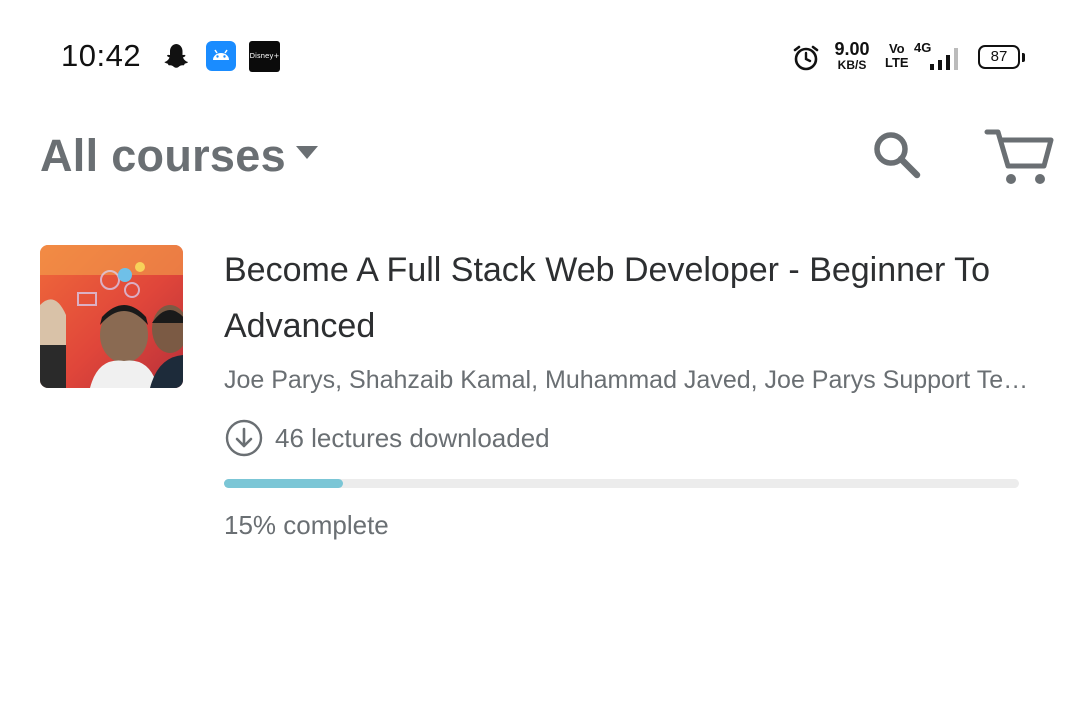  I want to click on hotstar-icon: Disney+ hotstar, so click(264, 66).